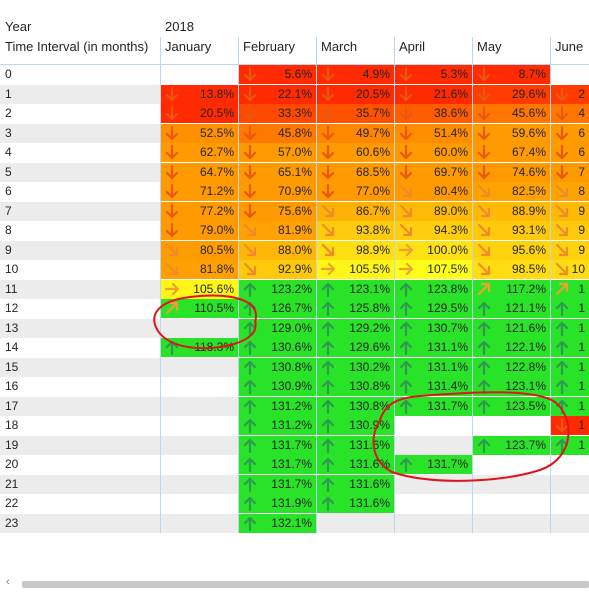 The width and height of the screenshot is (589, 595). I want to click on cell-march-row-21: 131.6%, so click(355, 484).